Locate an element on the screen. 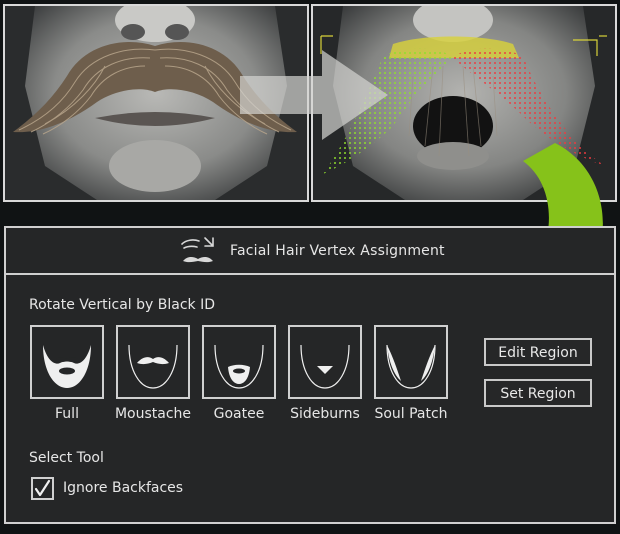  ignore-backfaces-label: Ignore Backfaces is located at coordinates (123, 488).